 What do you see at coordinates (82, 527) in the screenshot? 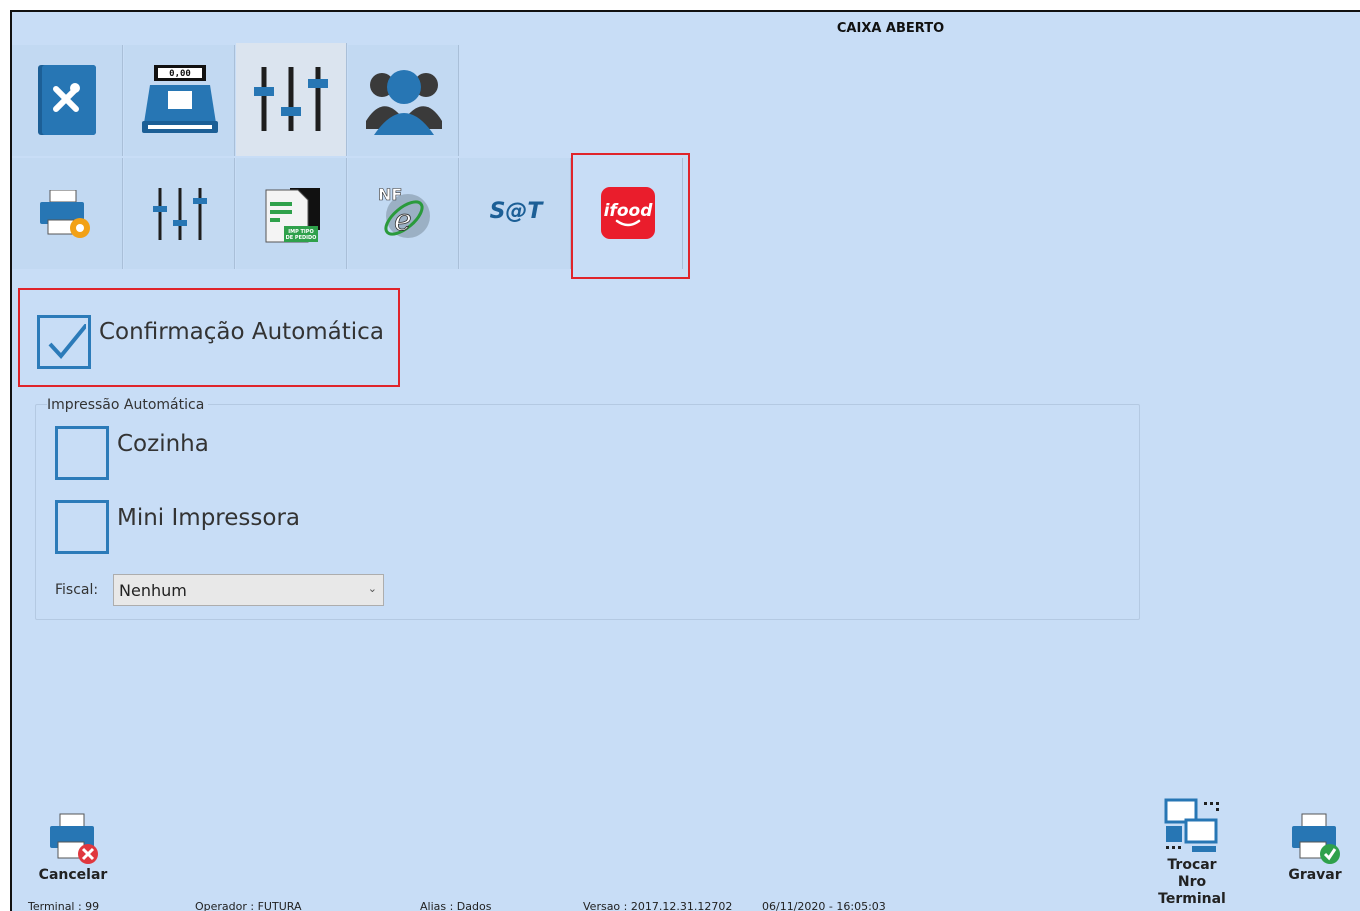
I see `mini-printer-checkbox` at bounding box center [82, 527].